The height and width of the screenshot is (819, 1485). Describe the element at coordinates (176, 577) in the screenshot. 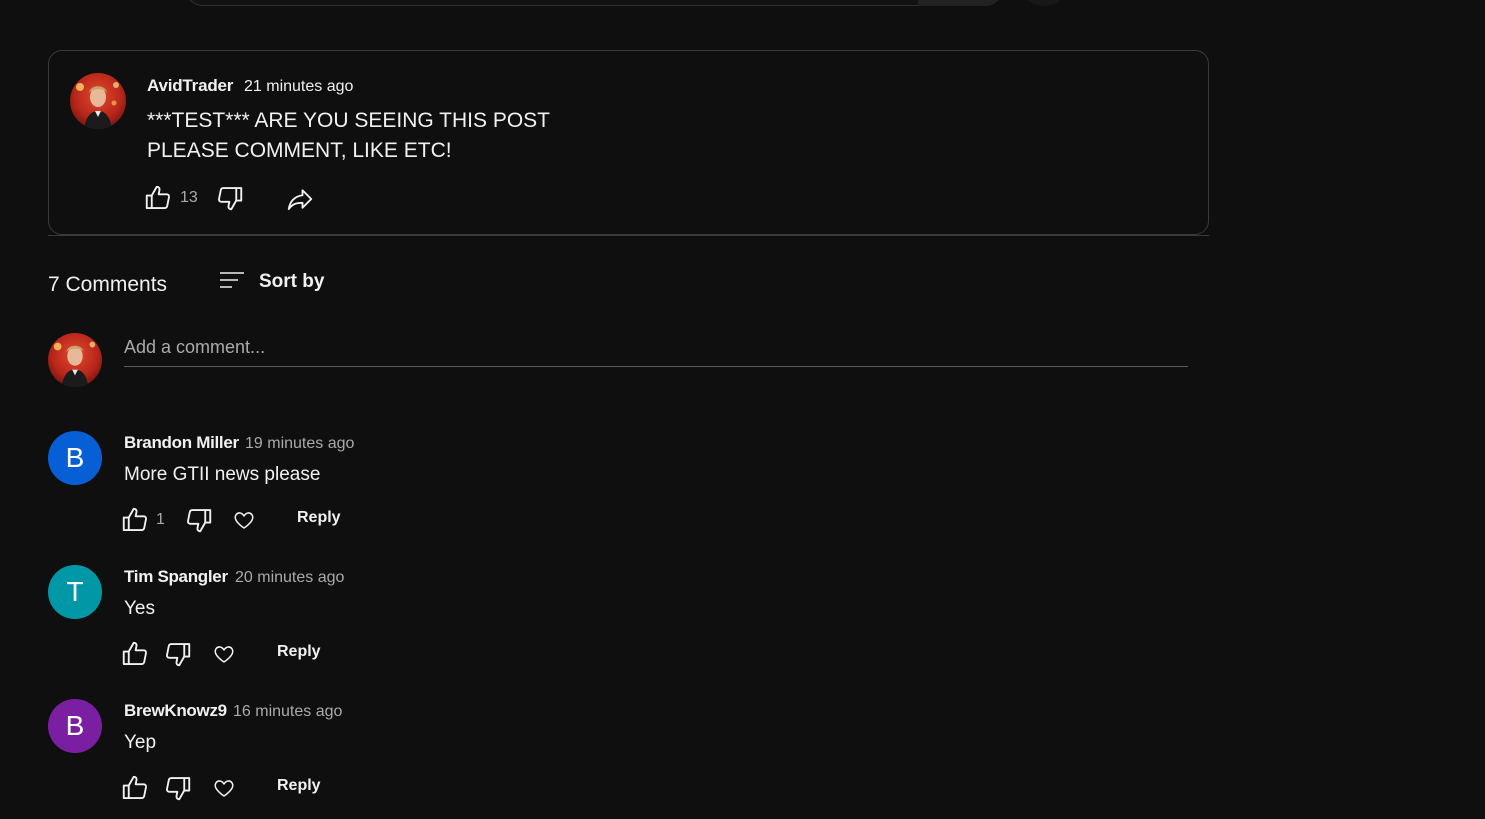

I see `comment-author: Tim Spangler` at that location.